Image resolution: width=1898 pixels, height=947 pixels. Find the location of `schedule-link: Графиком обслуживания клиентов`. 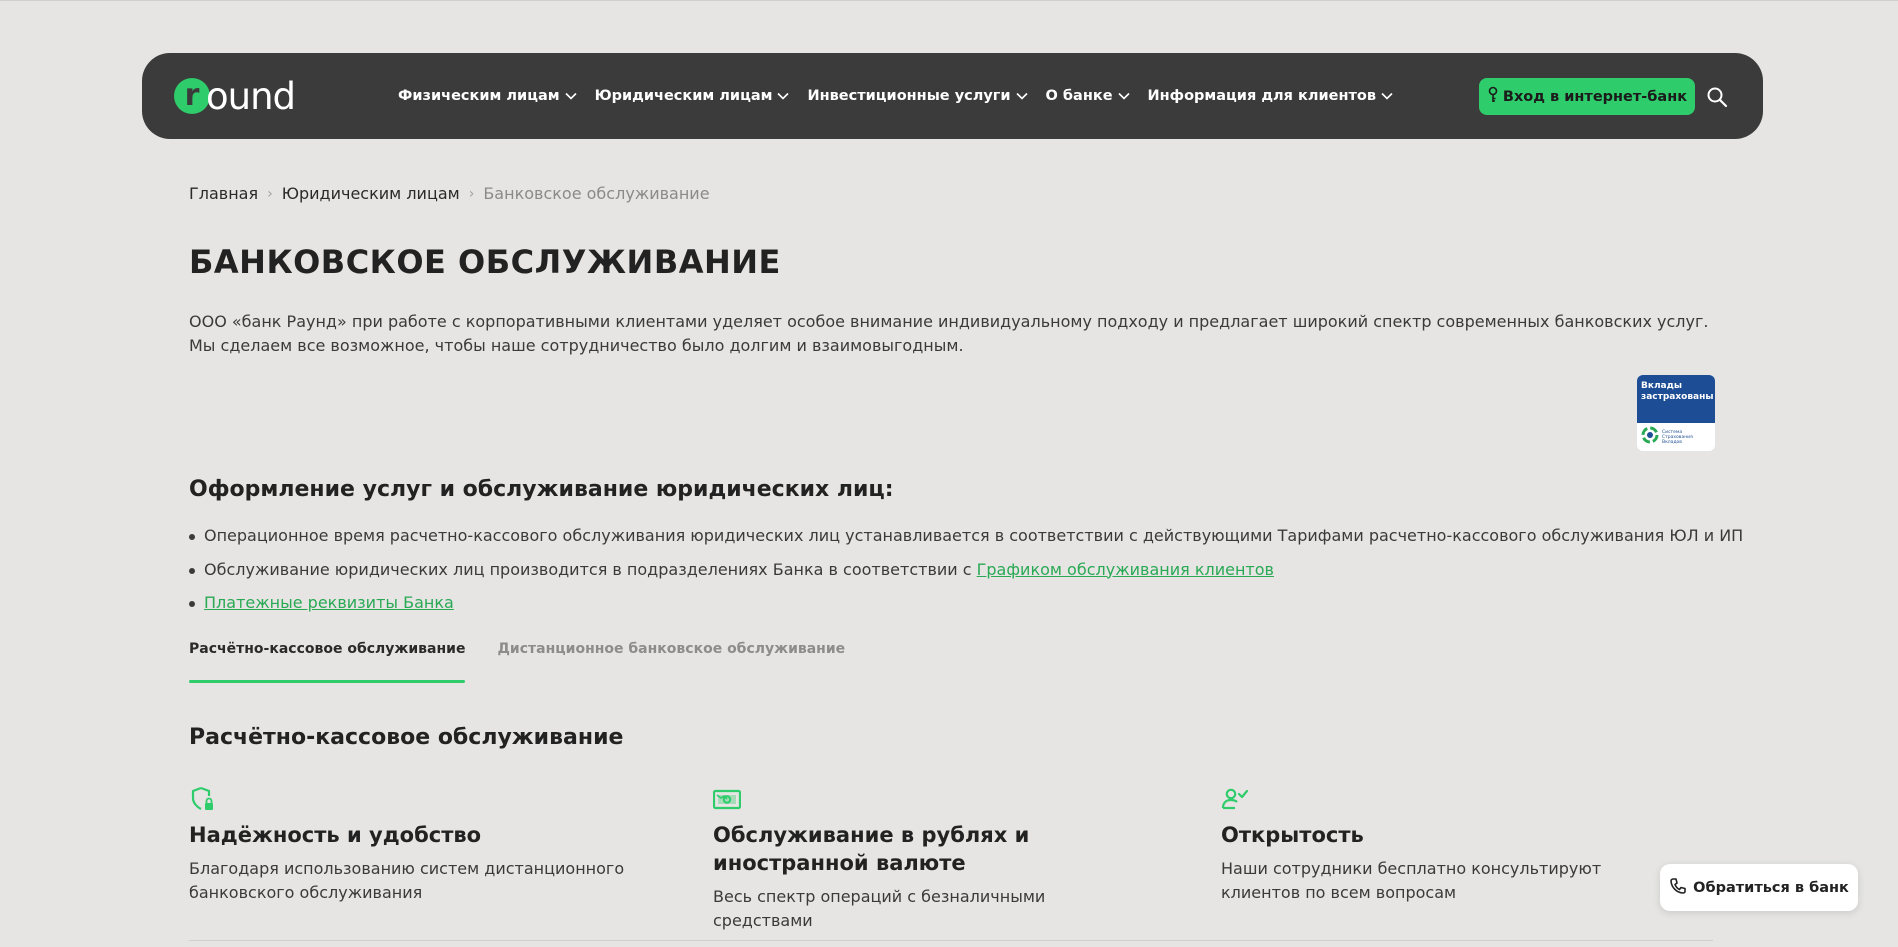

schedule-link: Графиком обслуживания клиентов is located at coordinates (1125, 569).